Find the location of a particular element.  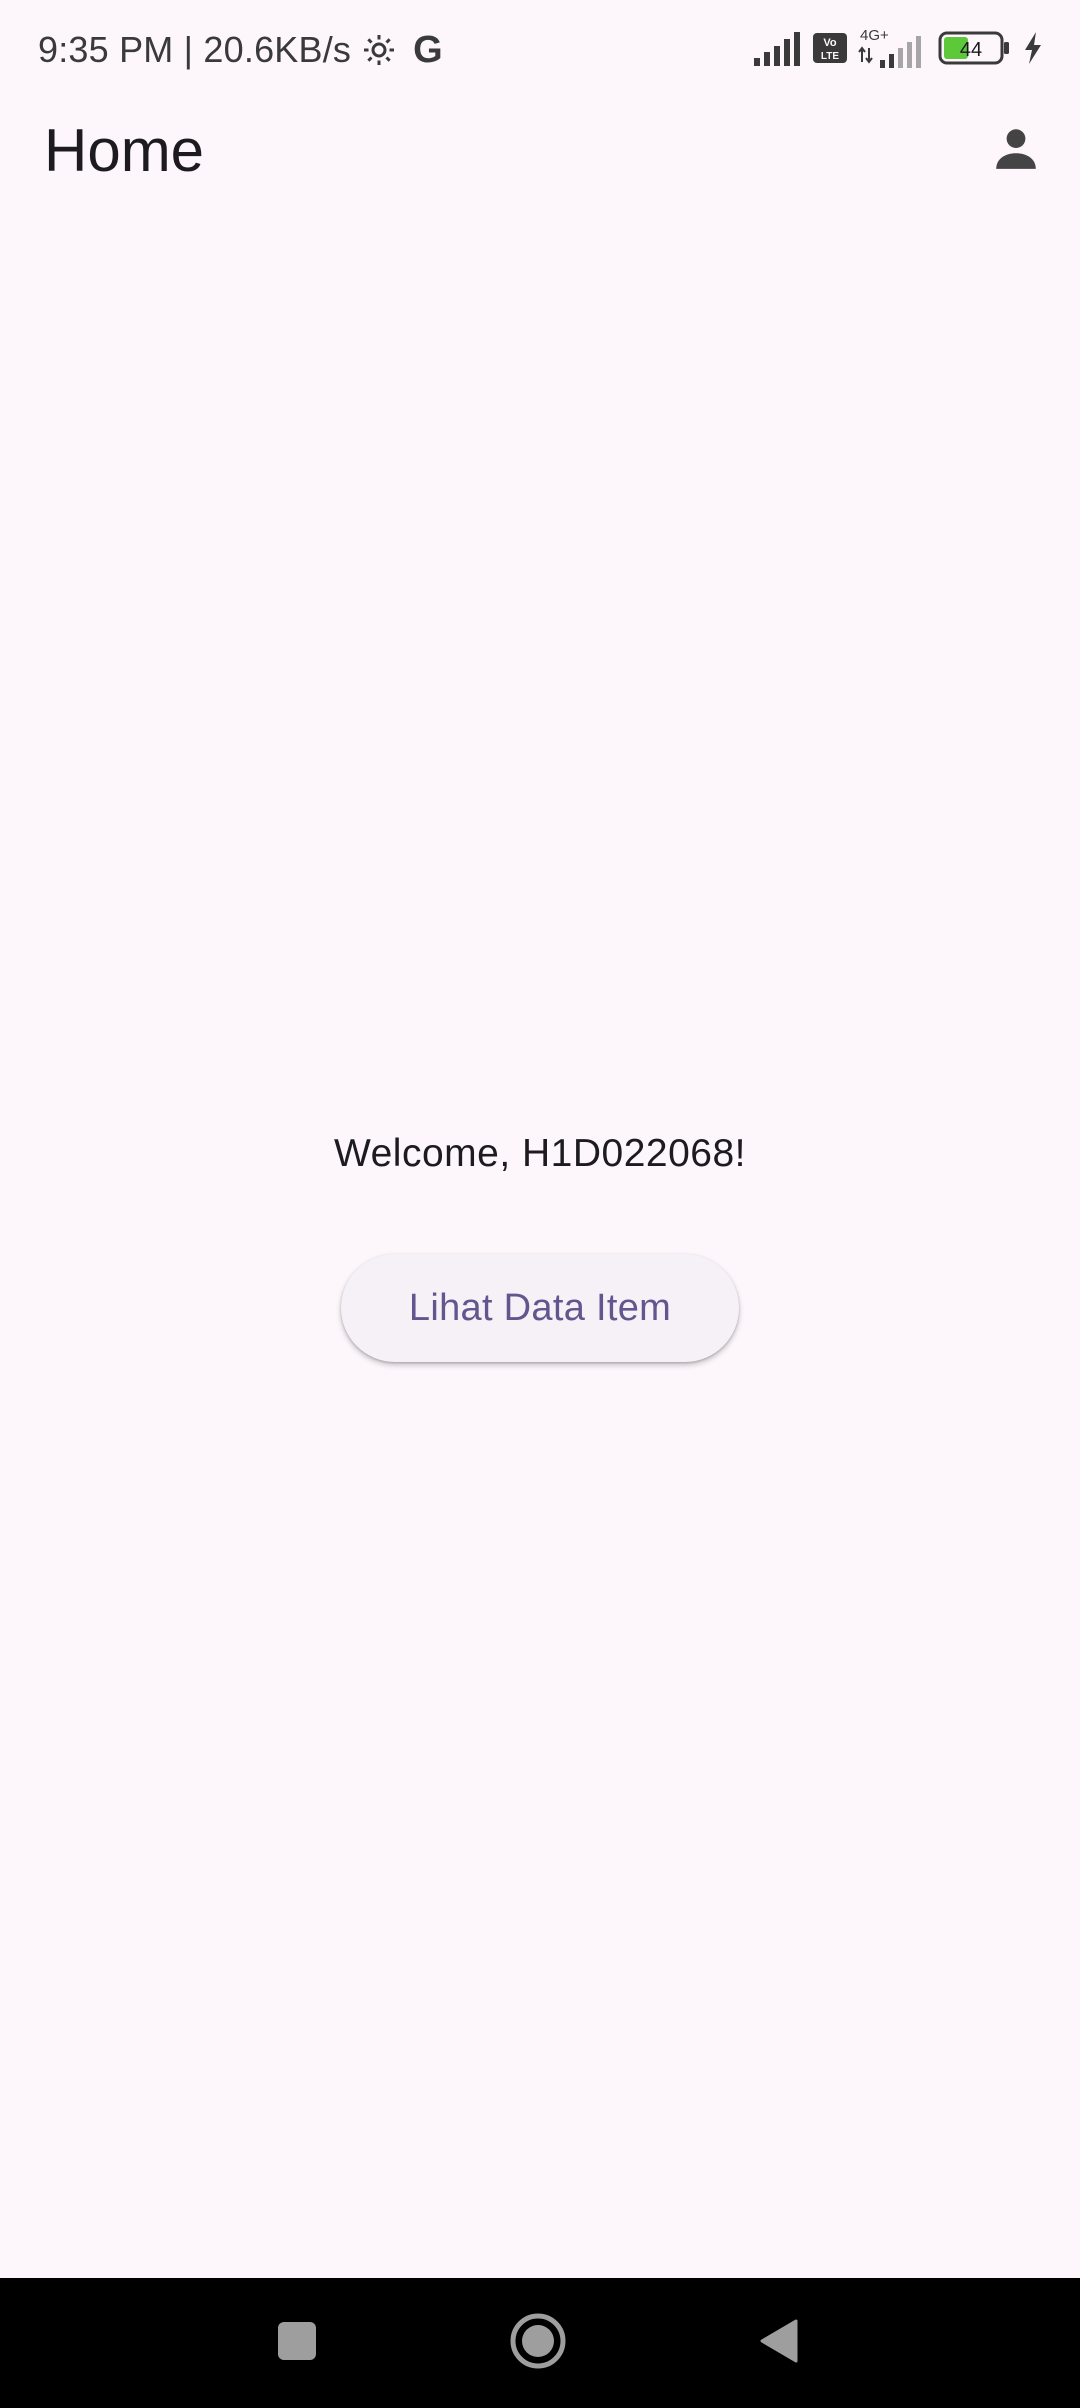

back-triangle-icon is located at coordinates (778, 2343).